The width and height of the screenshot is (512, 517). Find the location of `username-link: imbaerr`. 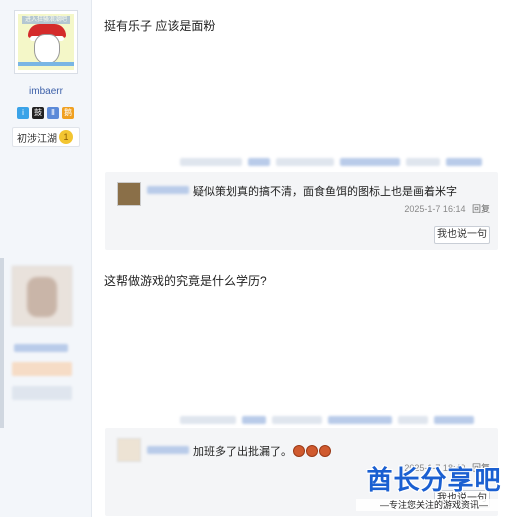

username-link: imbaerr is located at coordinates (46, 91).